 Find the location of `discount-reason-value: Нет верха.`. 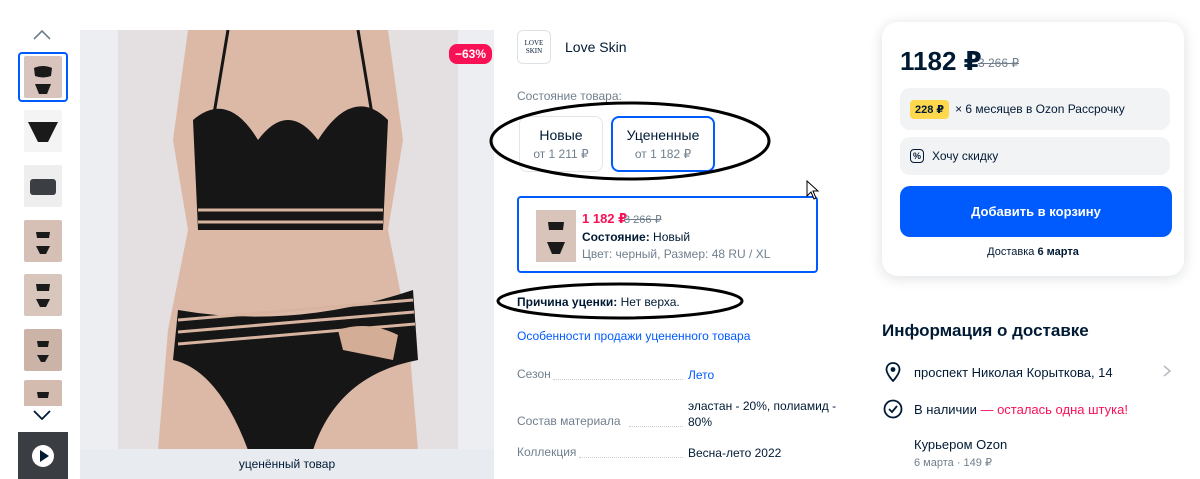

discount-reason-value: Нет верха. is located at coordinates (650, 302).